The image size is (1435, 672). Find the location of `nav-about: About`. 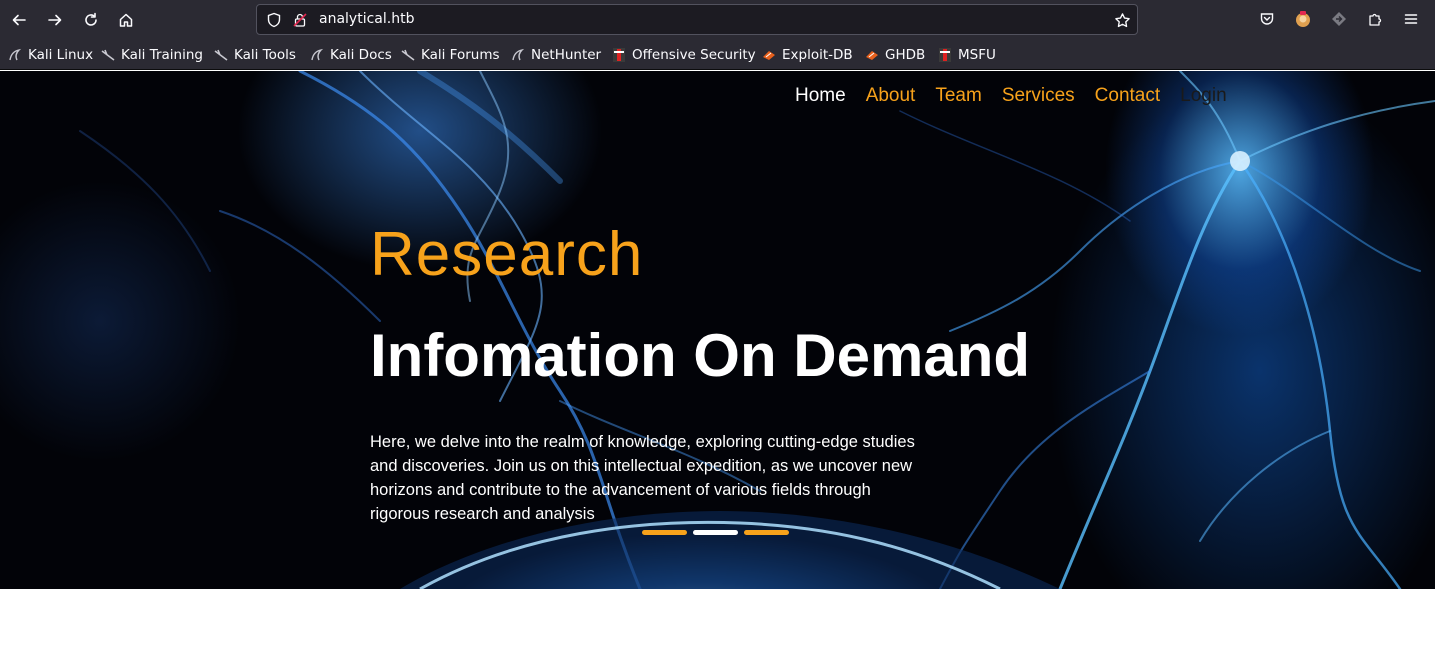

nav-about: About is located at coordinates (891, 96).